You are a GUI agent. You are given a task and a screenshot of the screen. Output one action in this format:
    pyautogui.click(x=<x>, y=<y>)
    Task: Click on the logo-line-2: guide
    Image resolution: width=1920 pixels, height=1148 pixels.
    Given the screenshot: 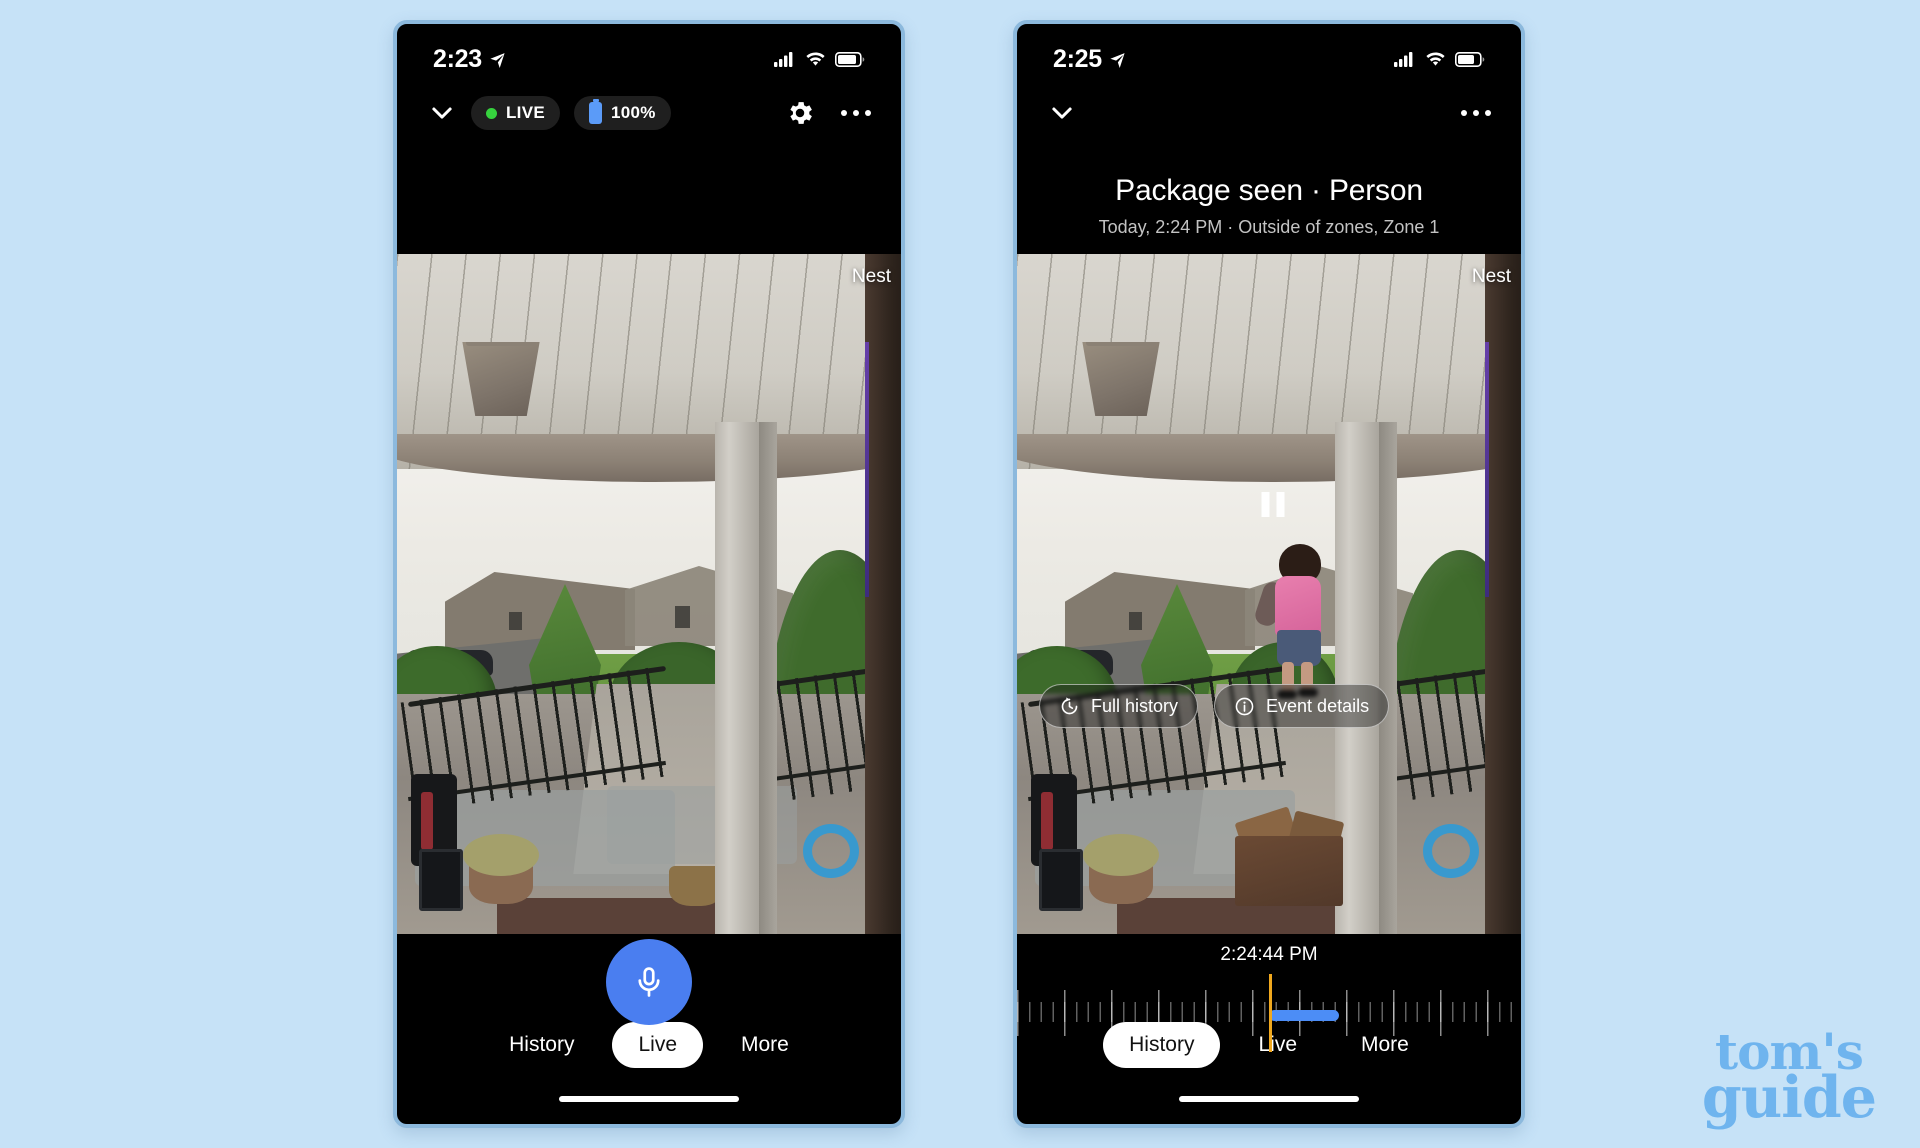 What is the action you would take?
    pyautogui.click(x=1789, y=1097)
    